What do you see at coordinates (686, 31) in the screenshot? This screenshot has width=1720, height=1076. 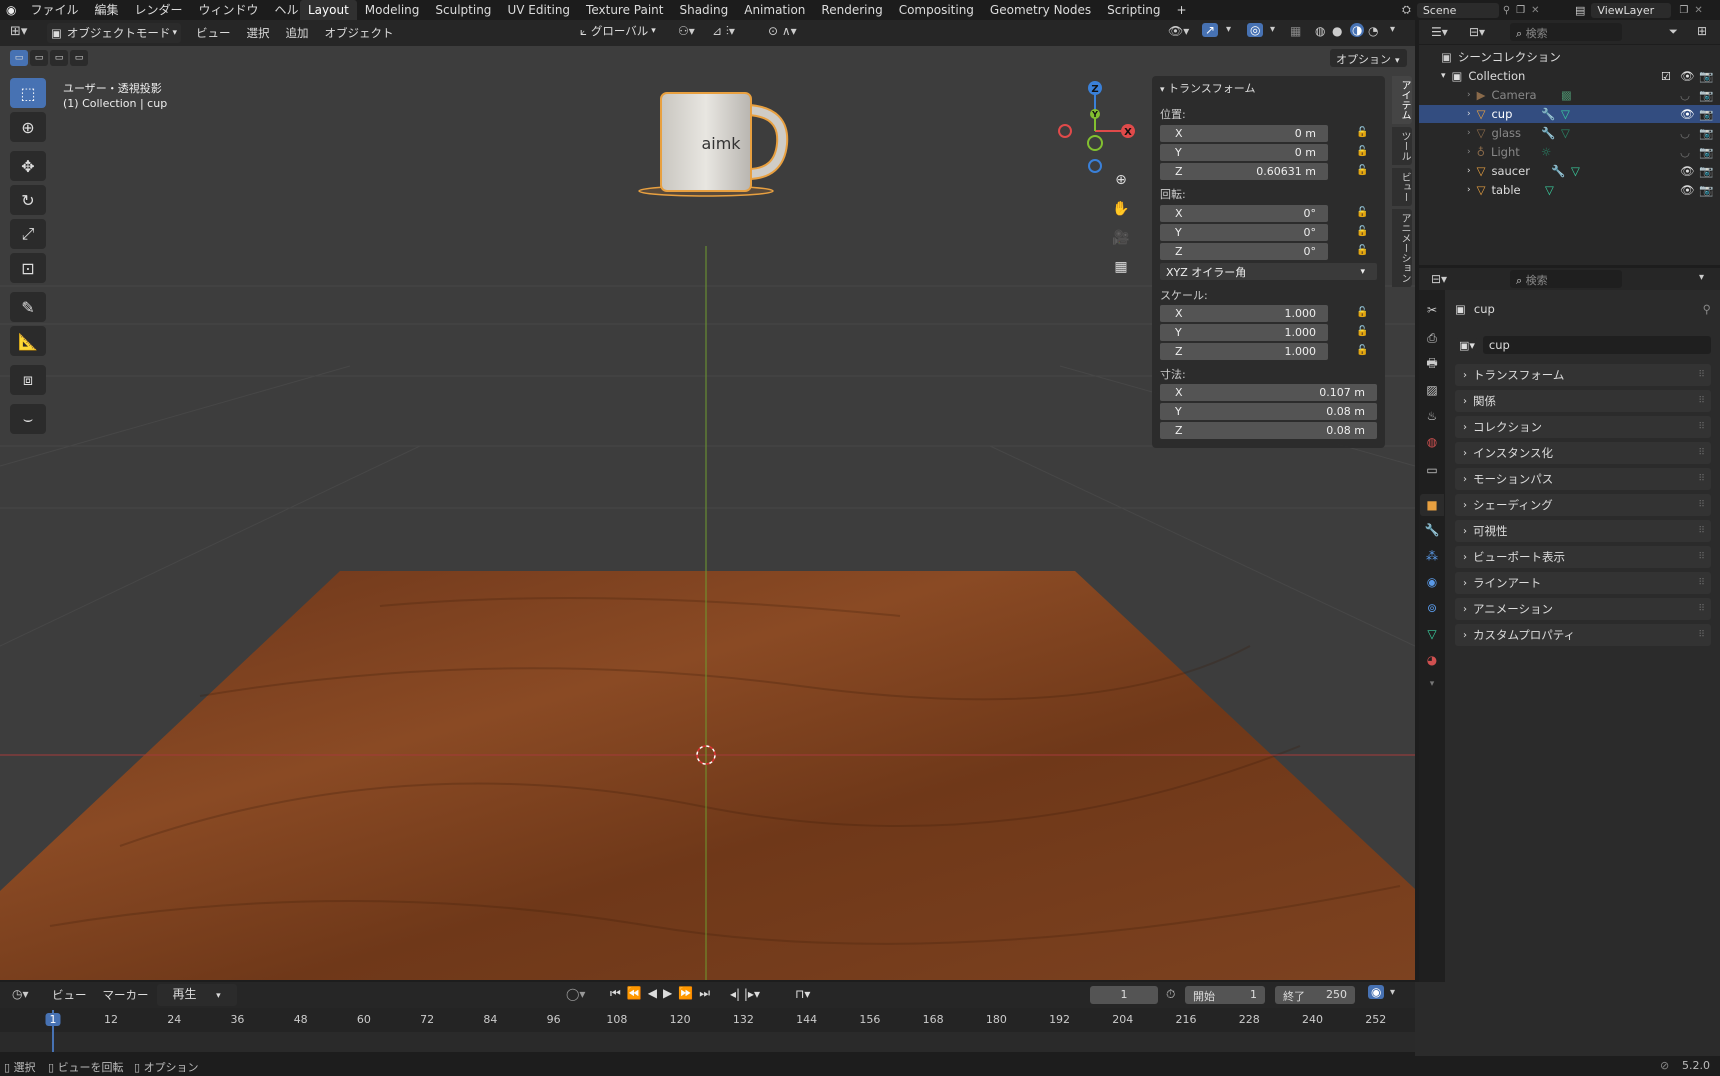 I see `pivot-icon: ⚇▾` at bounding box center [686, 31].